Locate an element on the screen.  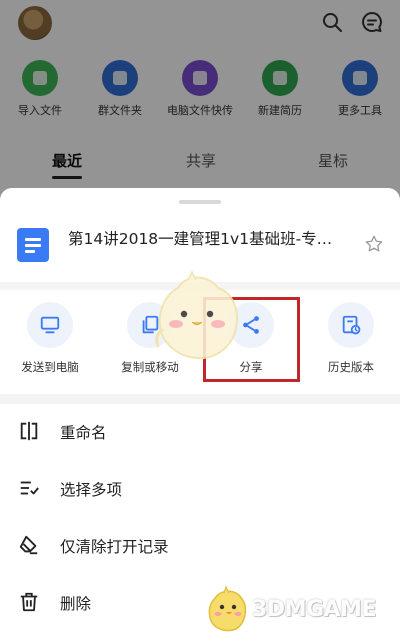
watermark-text: 3DMGAME is located at coordinates (314, 609).